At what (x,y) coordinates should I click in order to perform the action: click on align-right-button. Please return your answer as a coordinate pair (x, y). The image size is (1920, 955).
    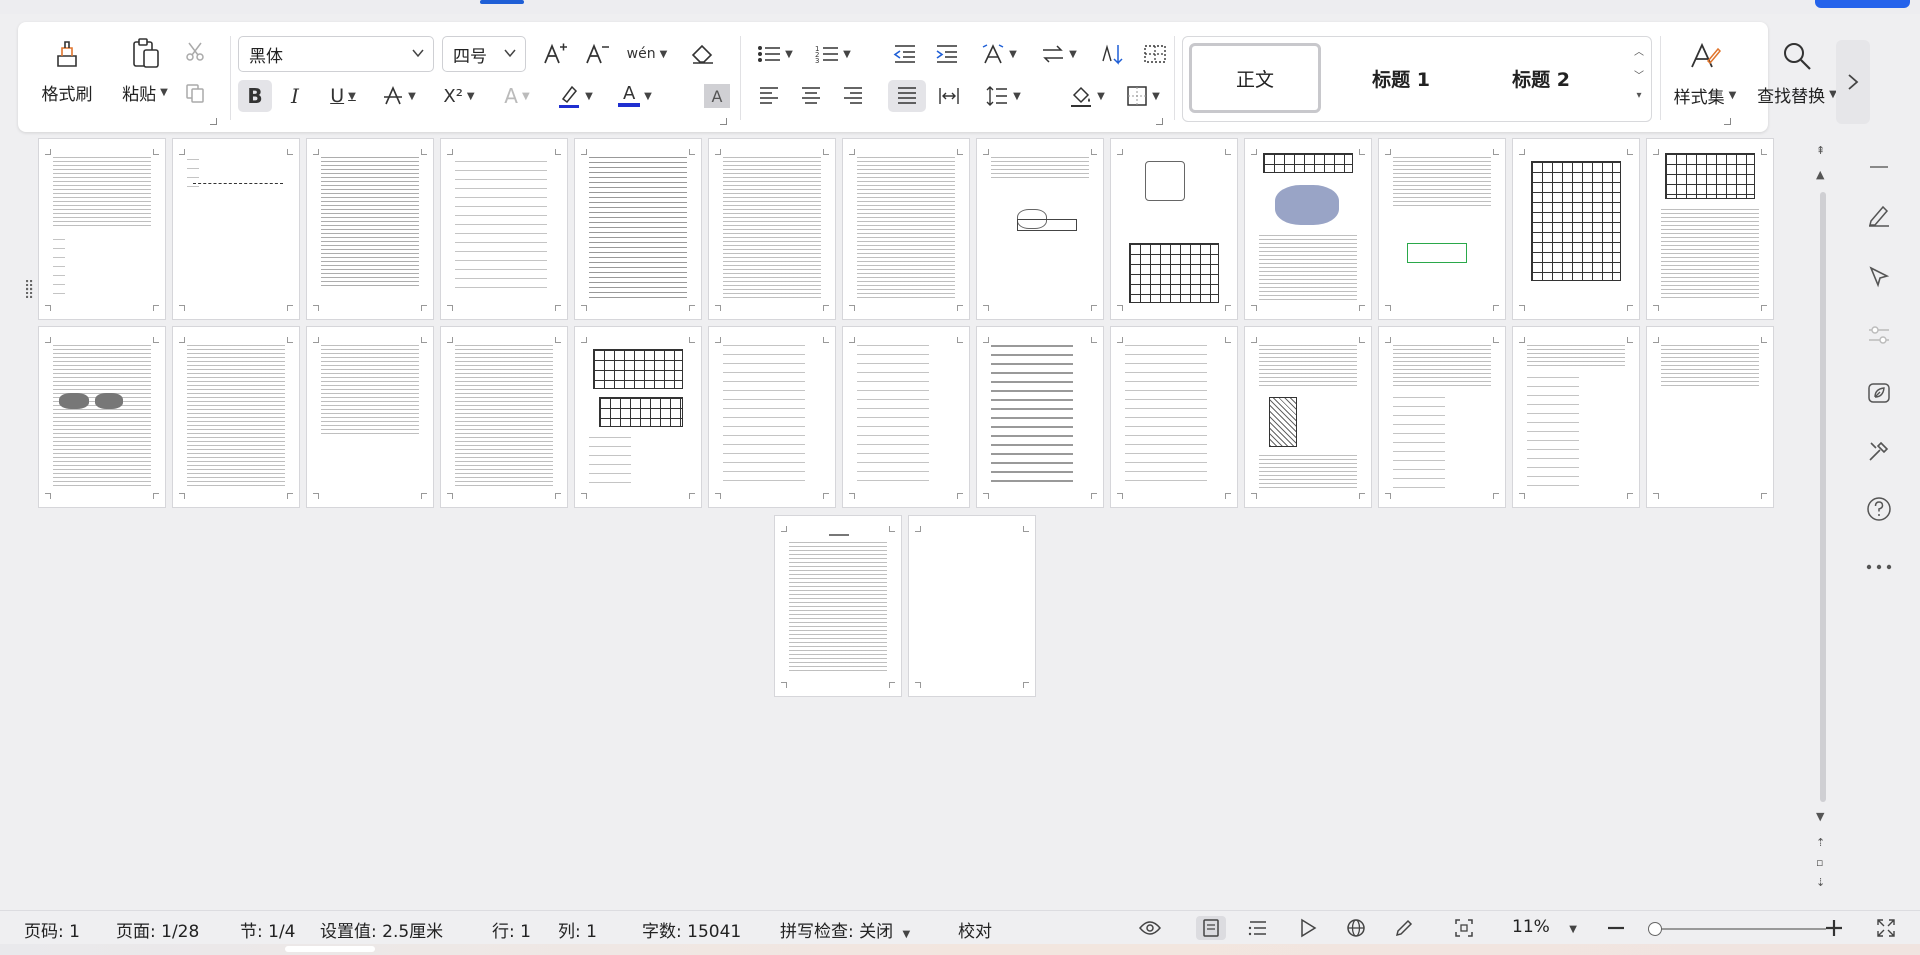
    Looking at the image, I should click on (853, 96).